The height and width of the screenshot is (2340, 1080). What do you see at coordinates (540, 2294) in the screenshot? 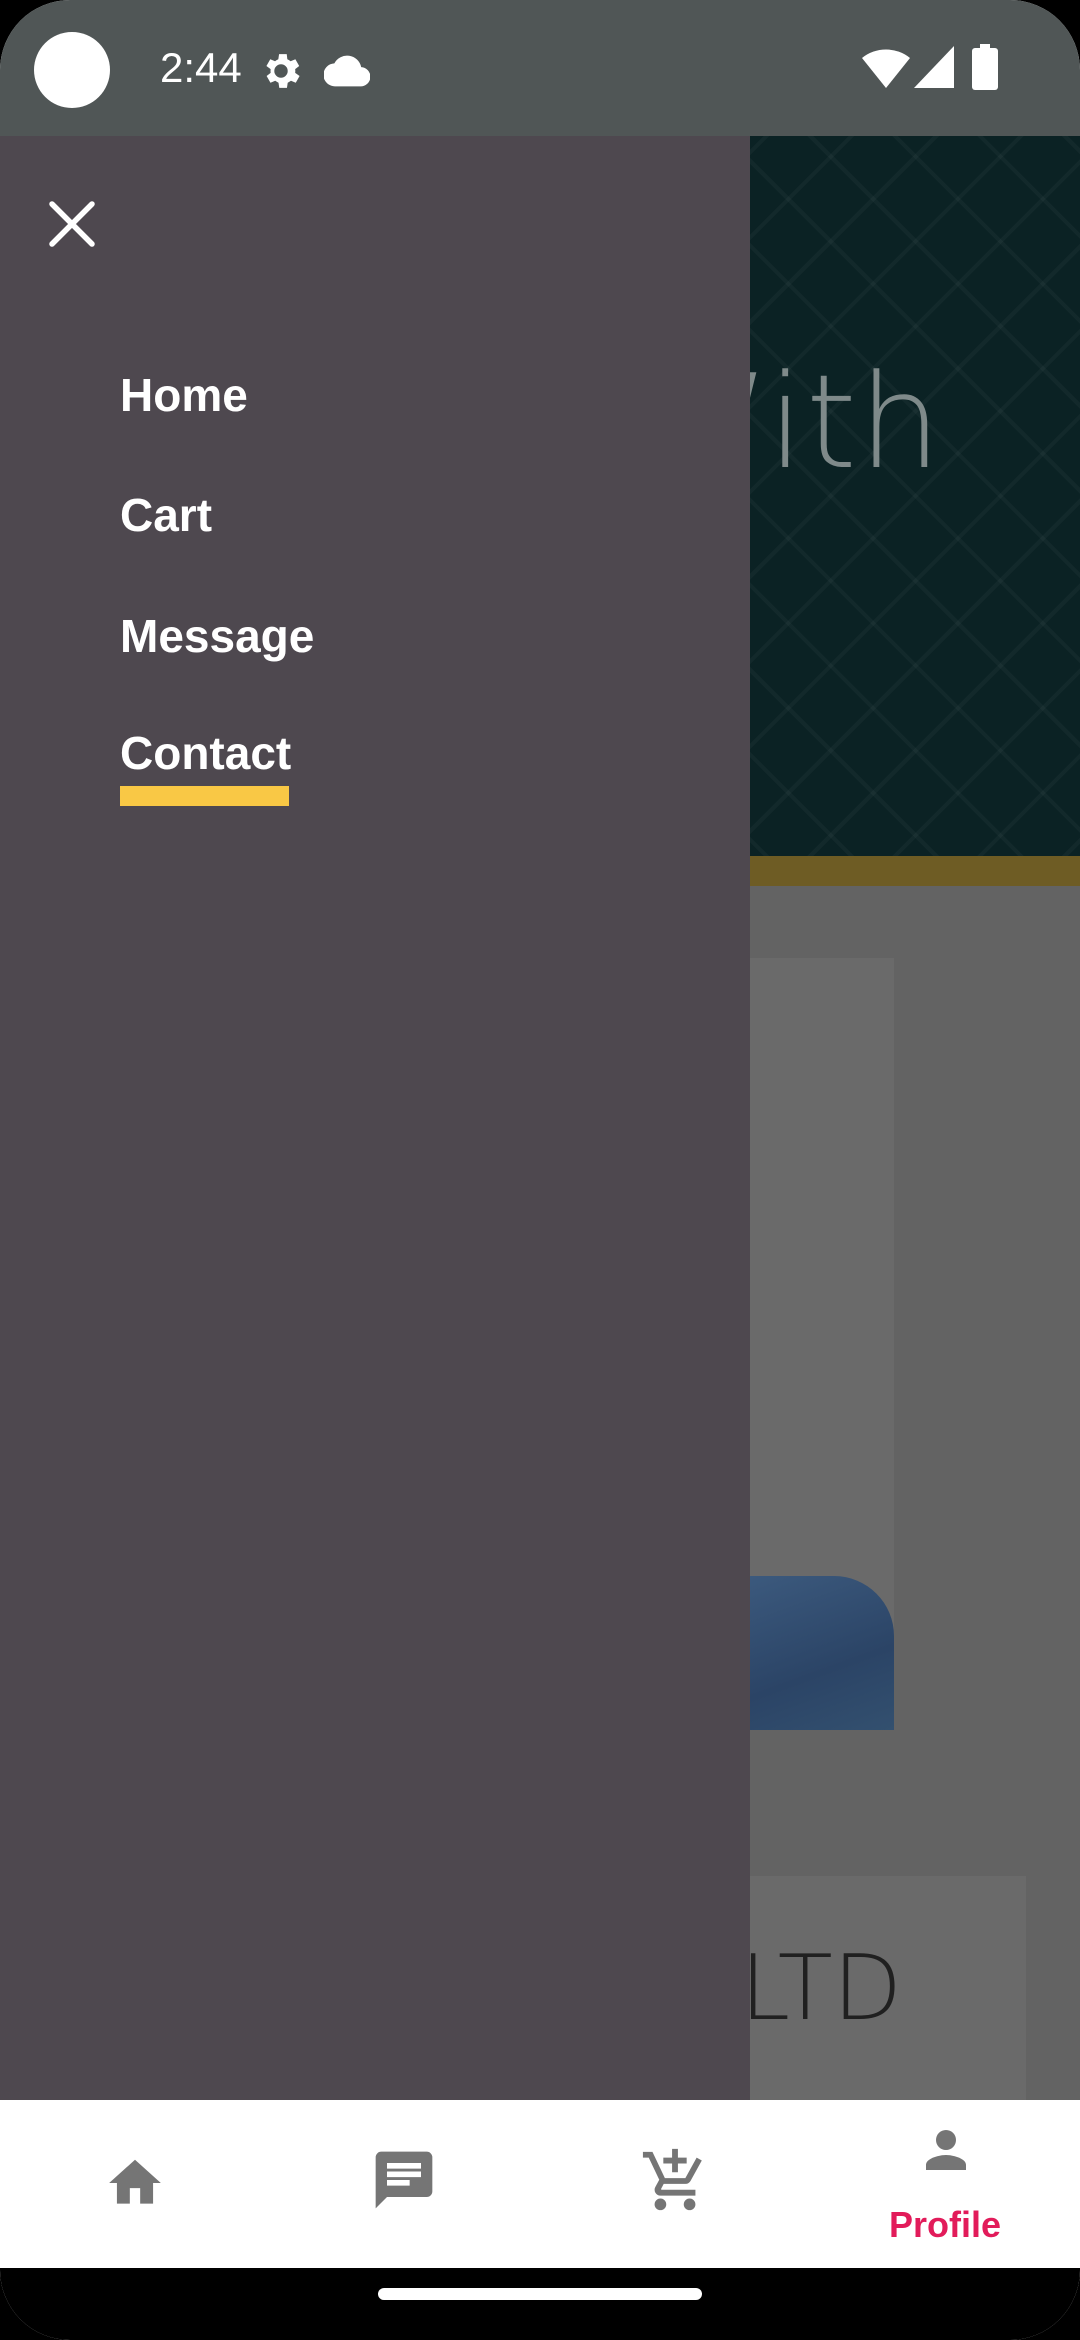
I see `home-gesture-pill` at bounding box center [540, 2294].